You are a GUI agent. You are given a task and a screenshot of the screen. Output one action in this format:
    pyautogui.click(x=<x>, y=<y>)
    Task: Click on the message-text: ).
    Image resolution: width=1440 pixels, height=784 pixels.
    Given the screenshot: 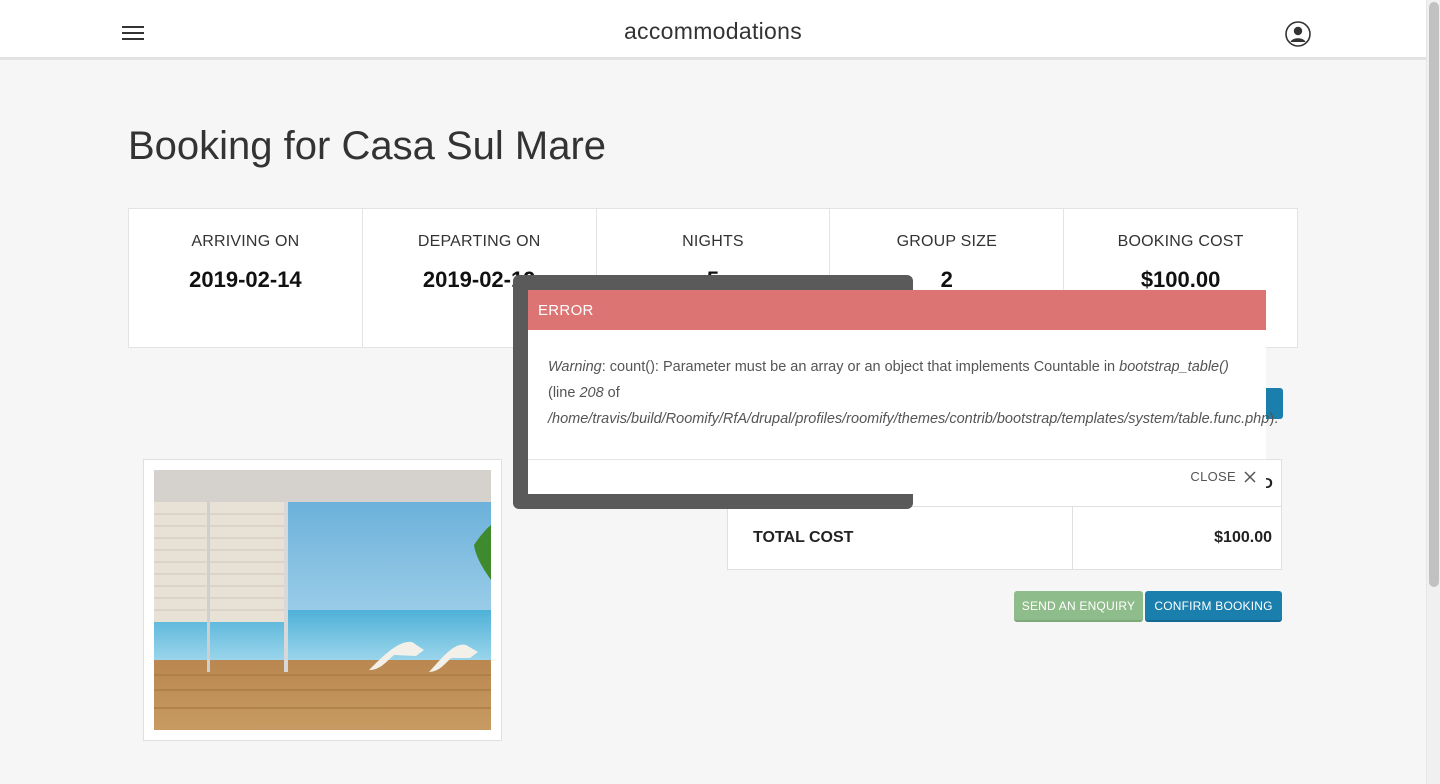 What is the action you would take?
    pyautogui.click(x=1274, y=419)
    